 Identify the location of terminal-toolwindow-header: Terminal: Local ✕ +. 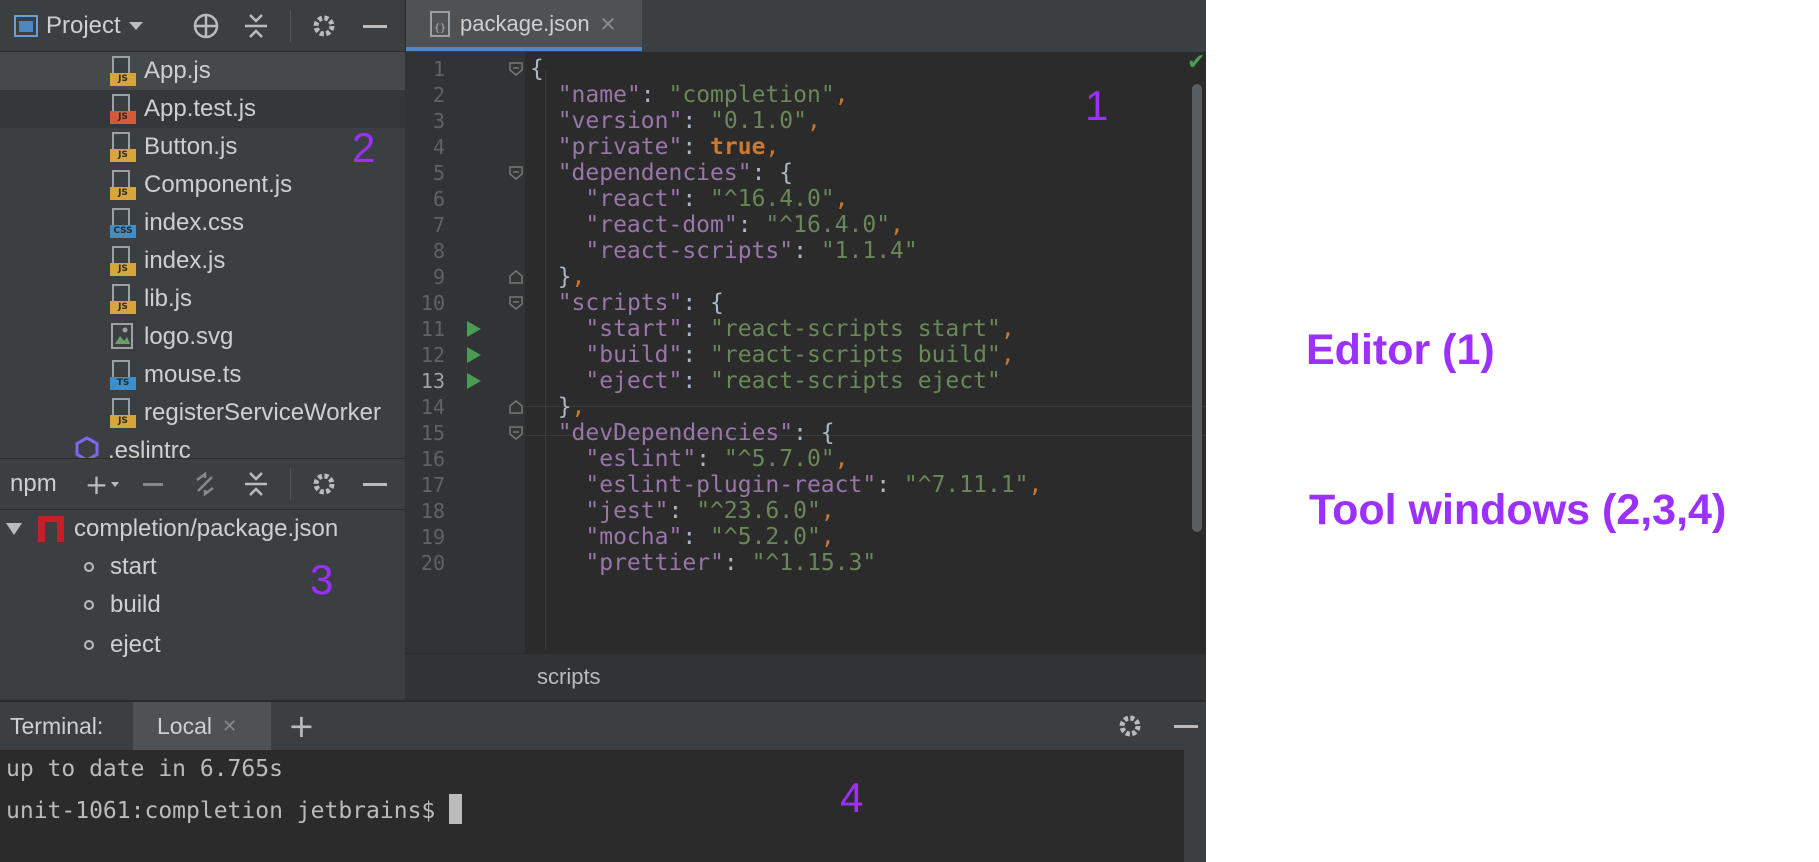
(603, 725).